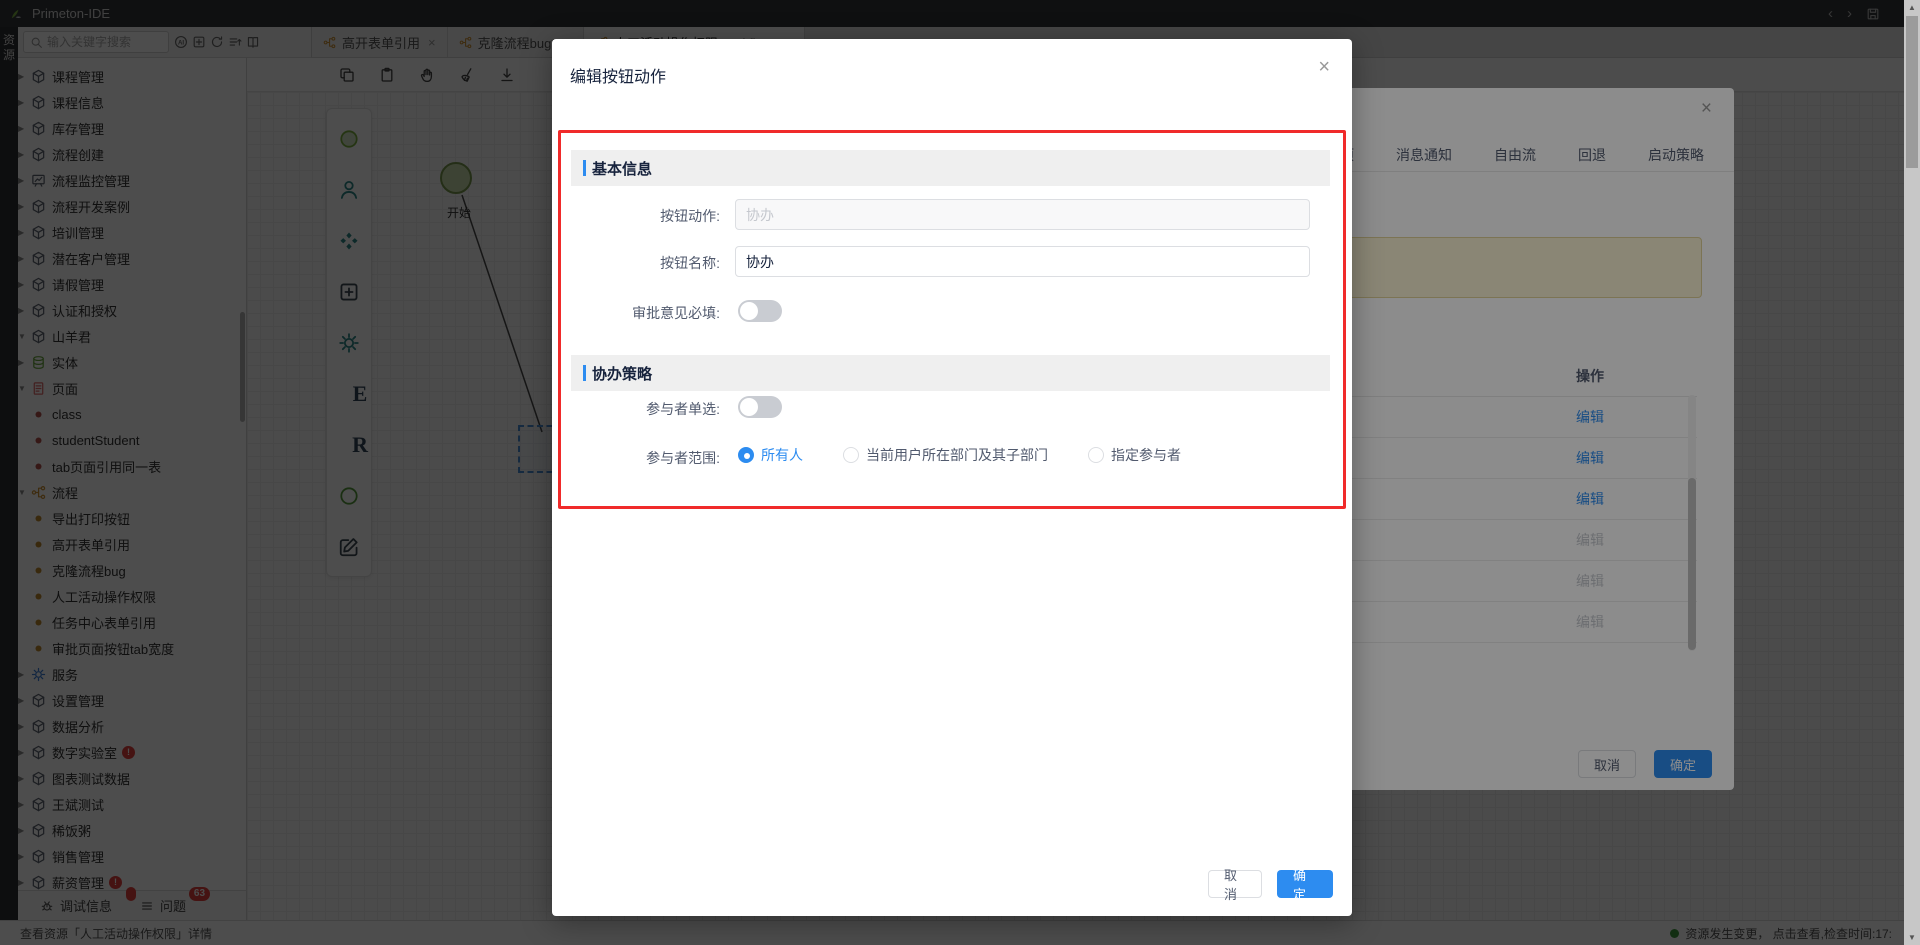  What do you see at coordinates (950, 168) in the screenshot?
I see `section-basic-info: 基本信息` at bounding box center [950, 168].